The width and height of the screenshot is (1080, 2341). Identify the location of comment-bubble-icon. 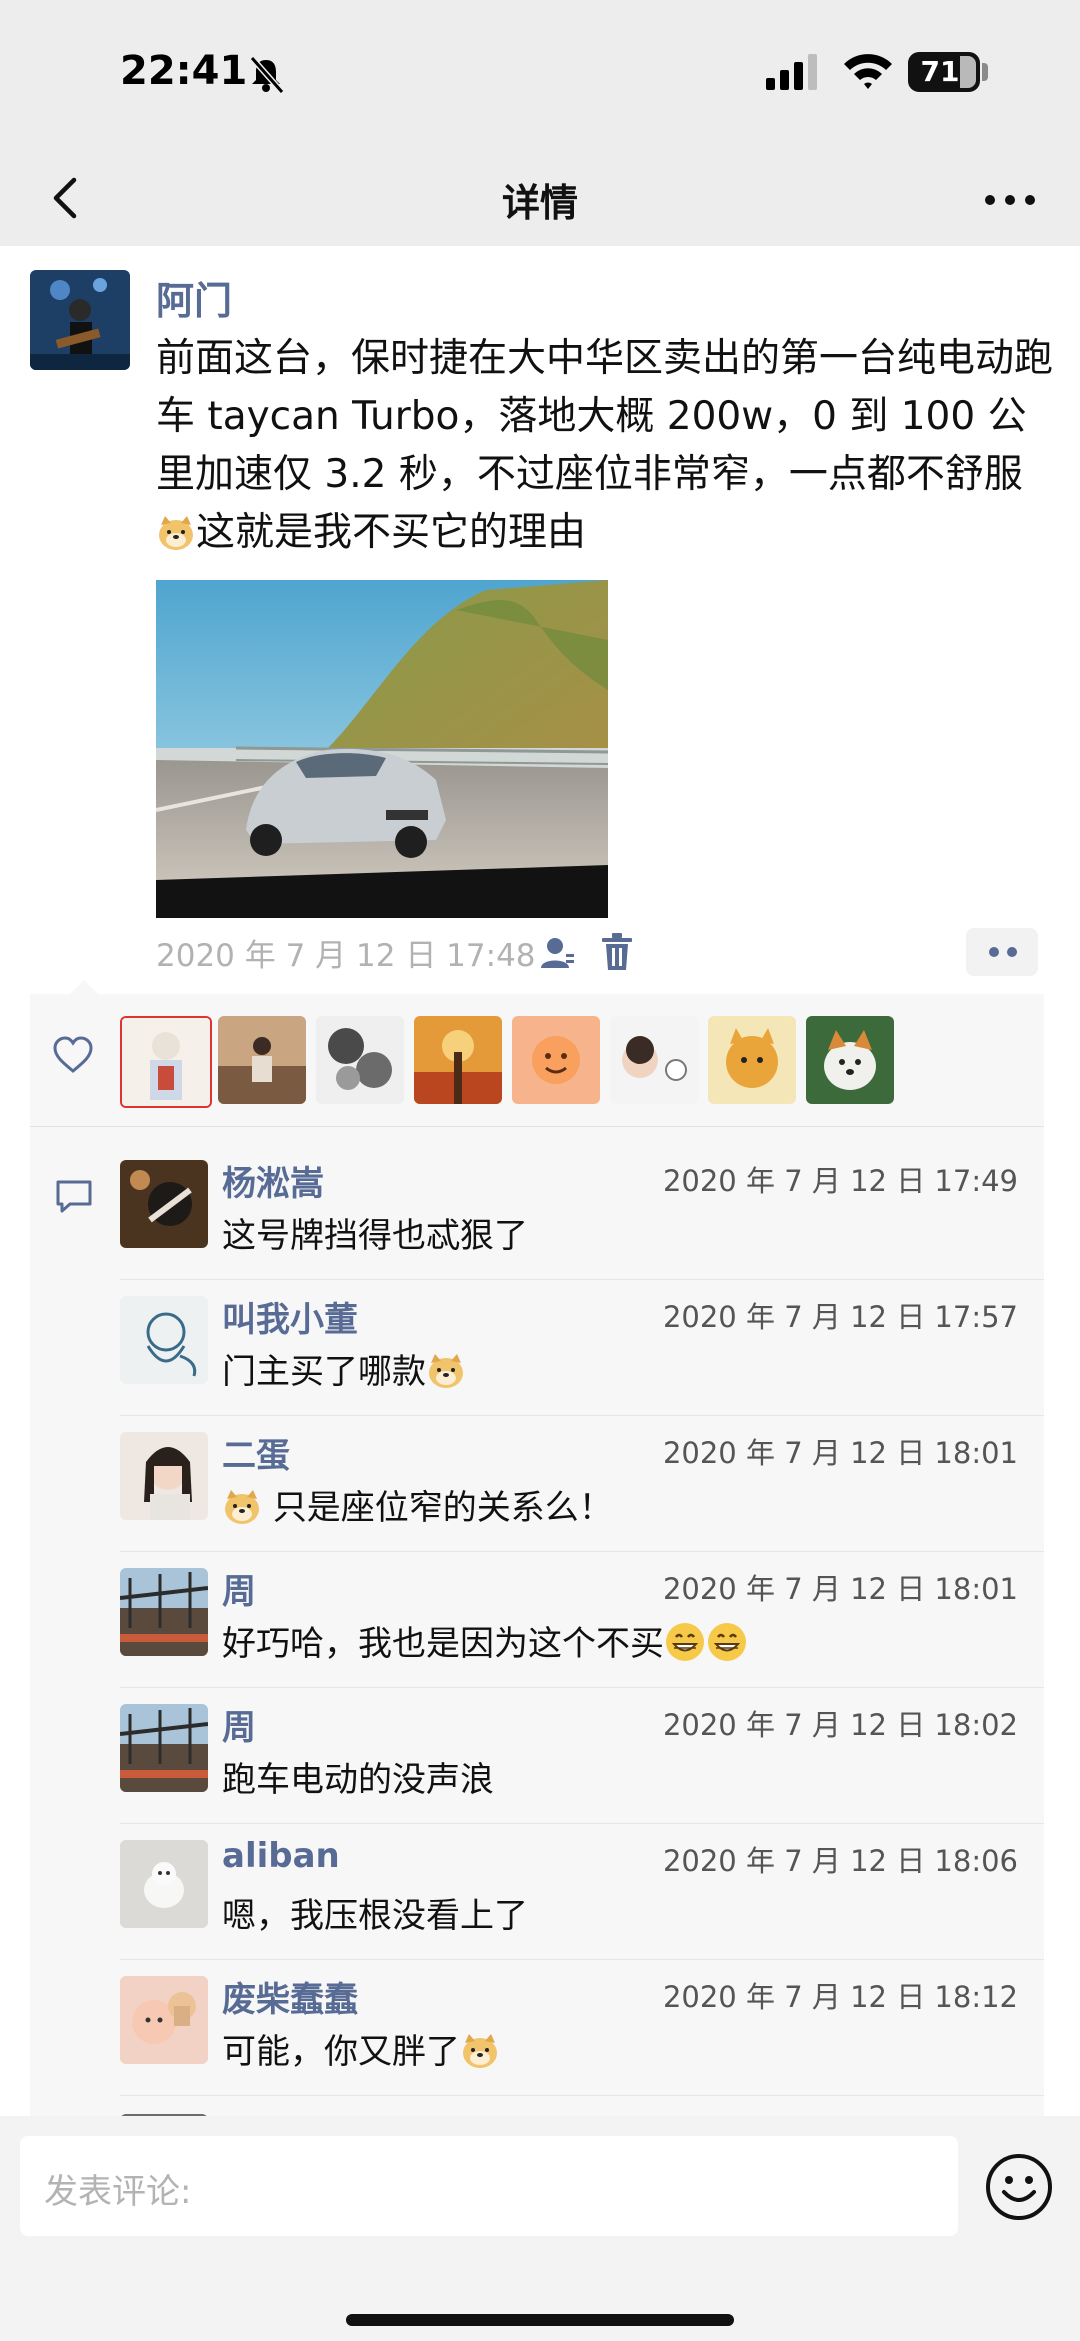
(74, 1196).